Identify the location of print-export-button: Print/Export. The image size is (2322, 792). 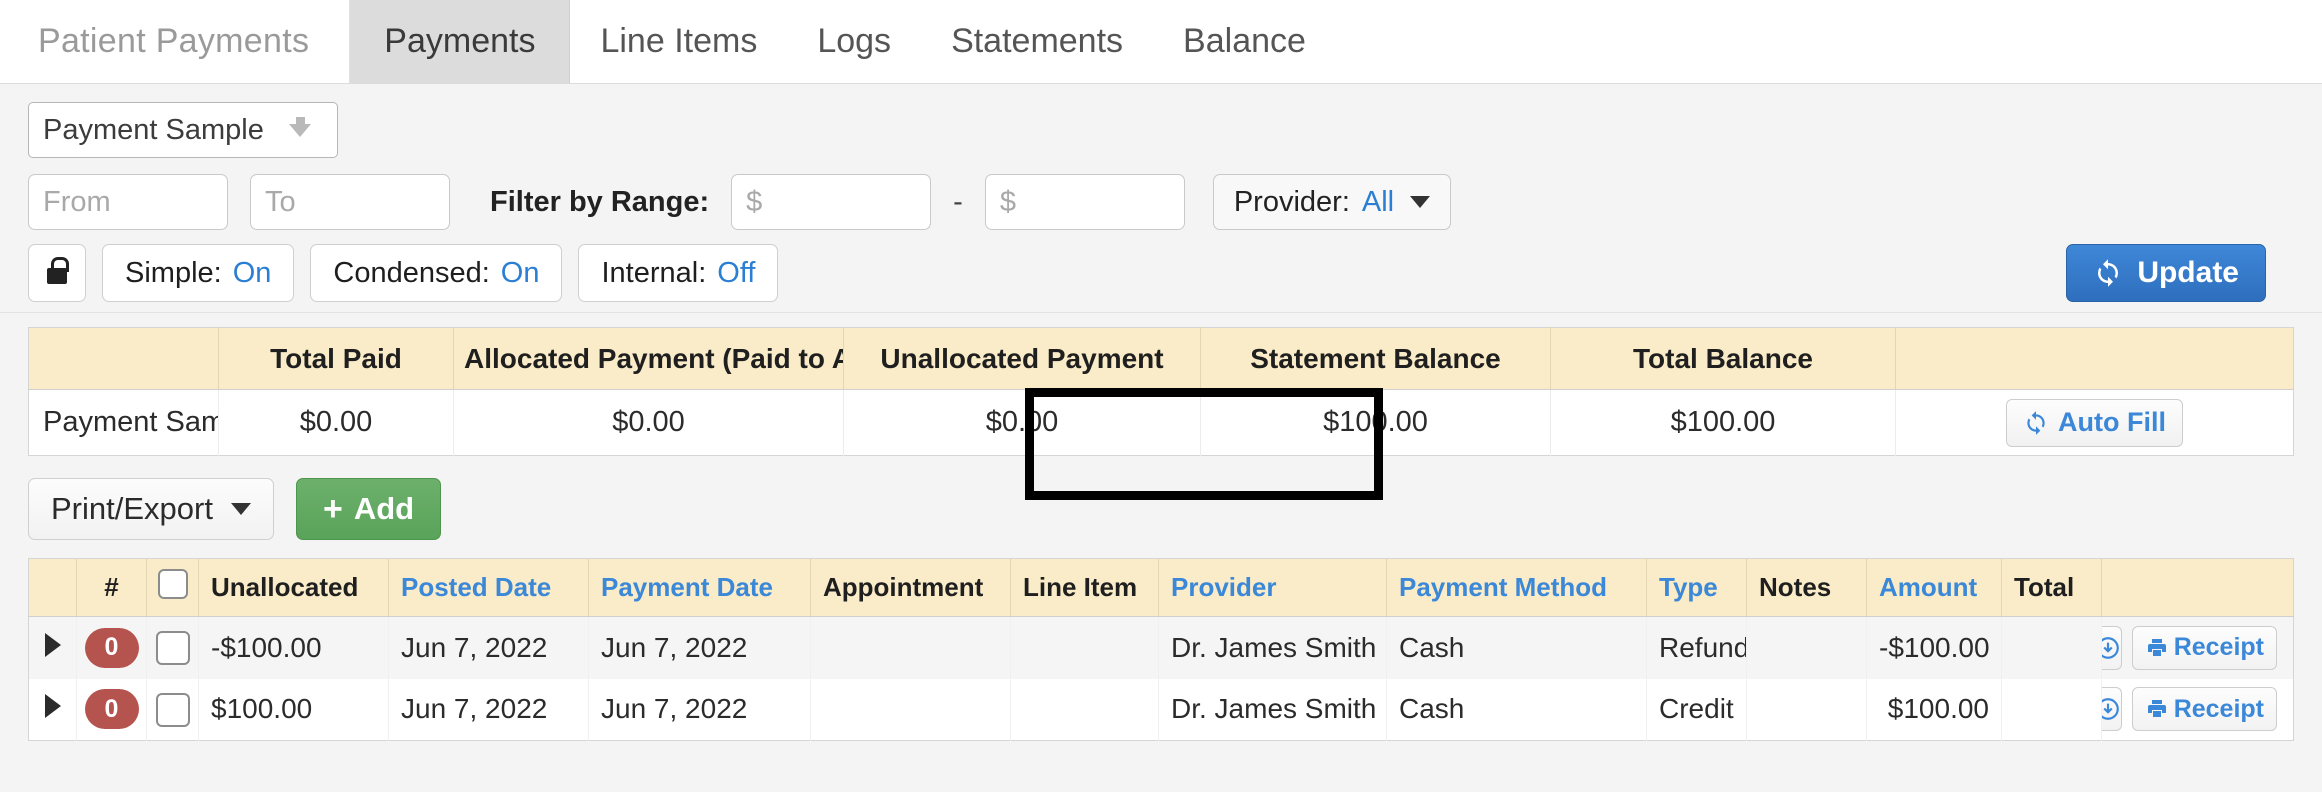
(151, 509).